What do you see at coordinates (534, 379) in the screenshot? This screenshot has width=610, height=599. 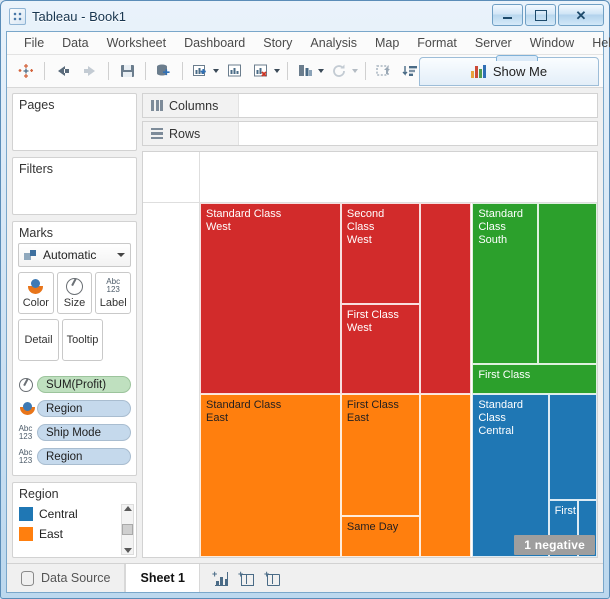 I see `treemap-tile: First Class` at bounding box center [534, 379].